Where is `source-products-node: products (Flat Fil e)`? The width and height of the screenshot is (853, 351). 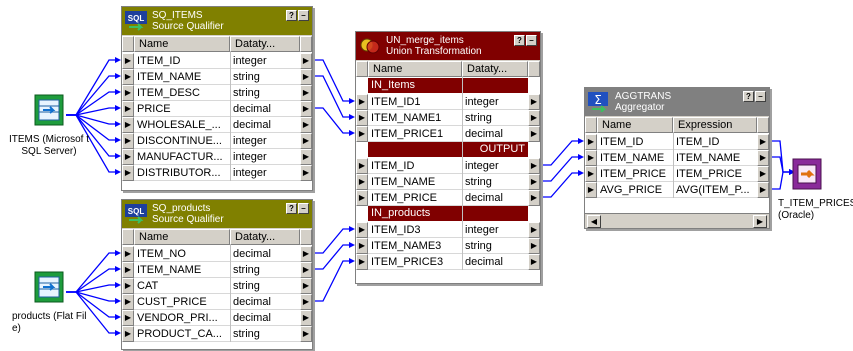
source-products-node: products (Flat Fil e) is located at coordinates (49, 303).